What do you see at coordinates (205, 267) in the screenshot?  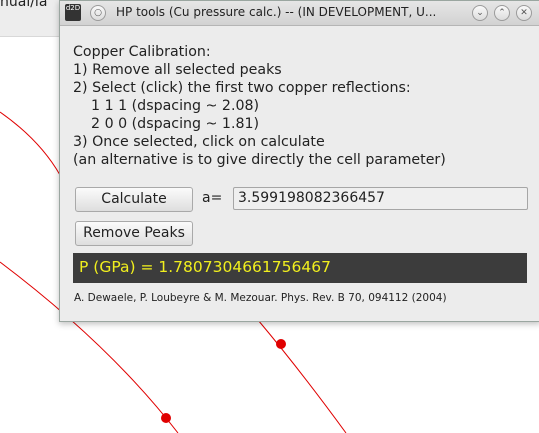 I see `pressure-result-text: P (GPa) = 1.7807304661756467` at bounding box center [205, 267].